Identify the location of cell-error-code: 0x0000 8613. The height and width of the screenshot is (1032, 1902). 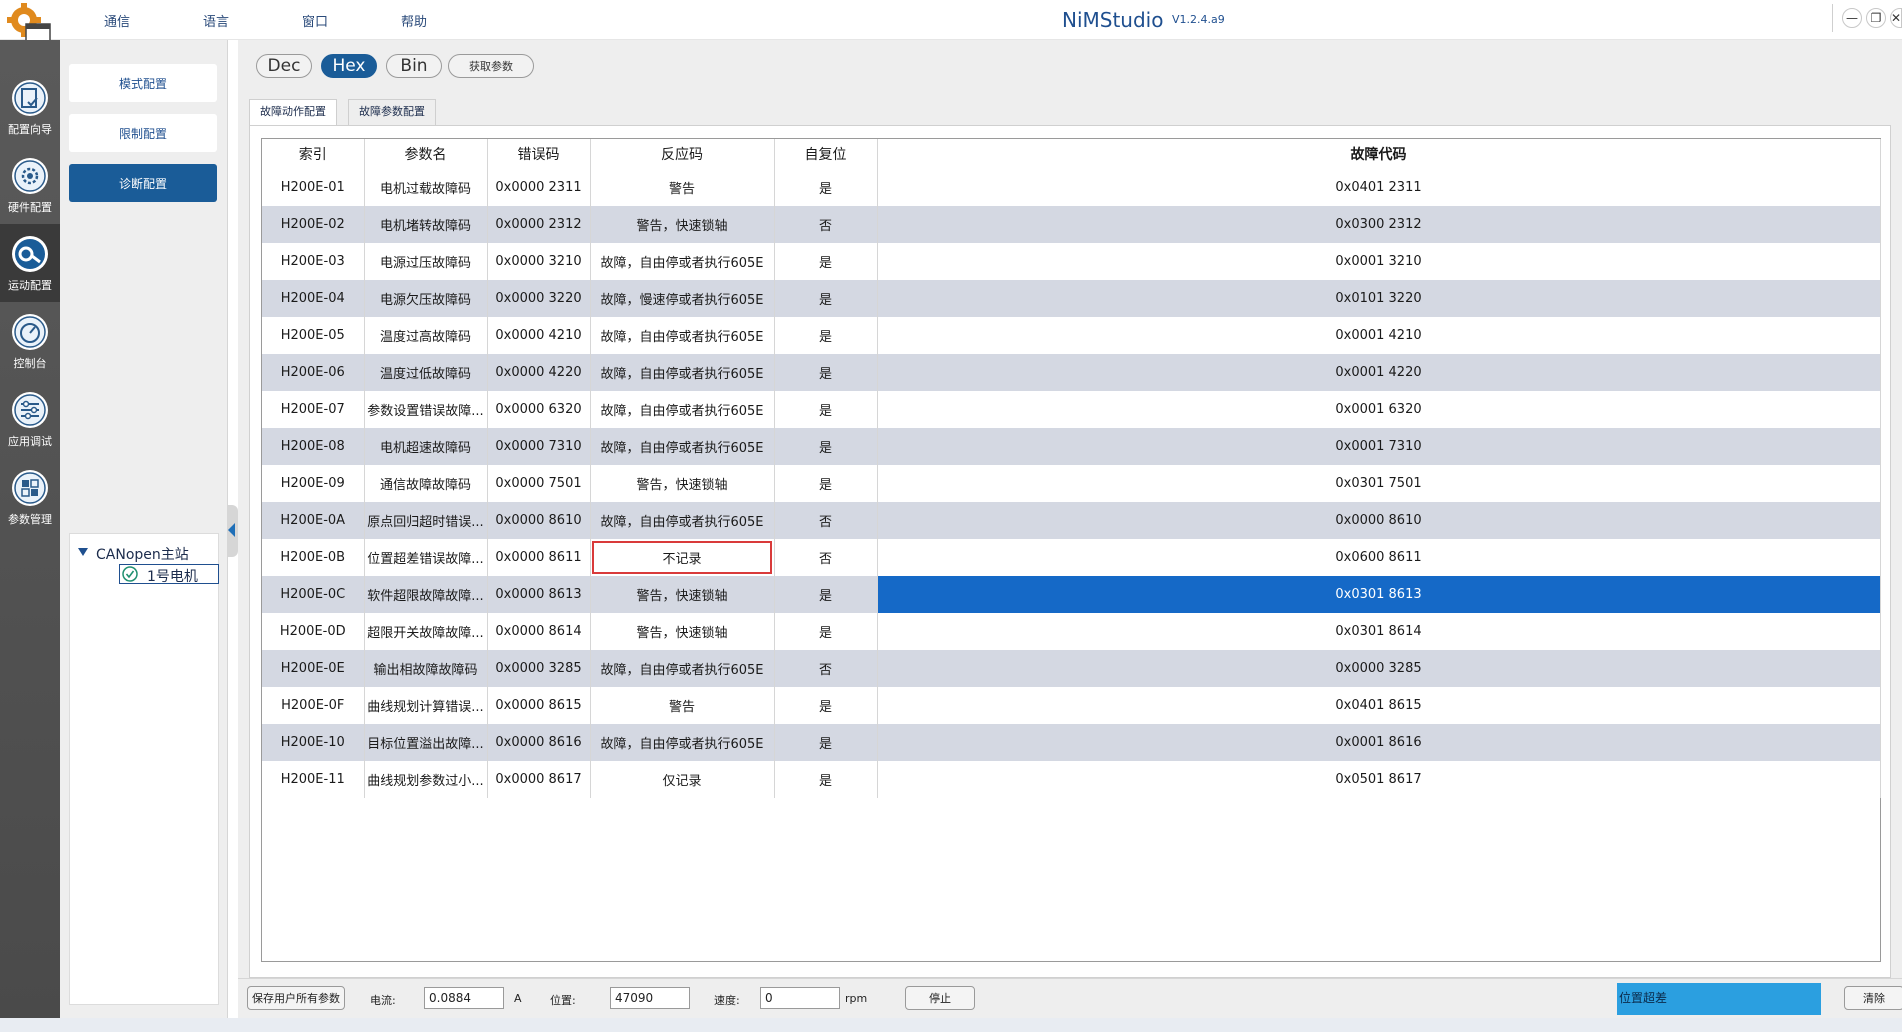
(539, 594).